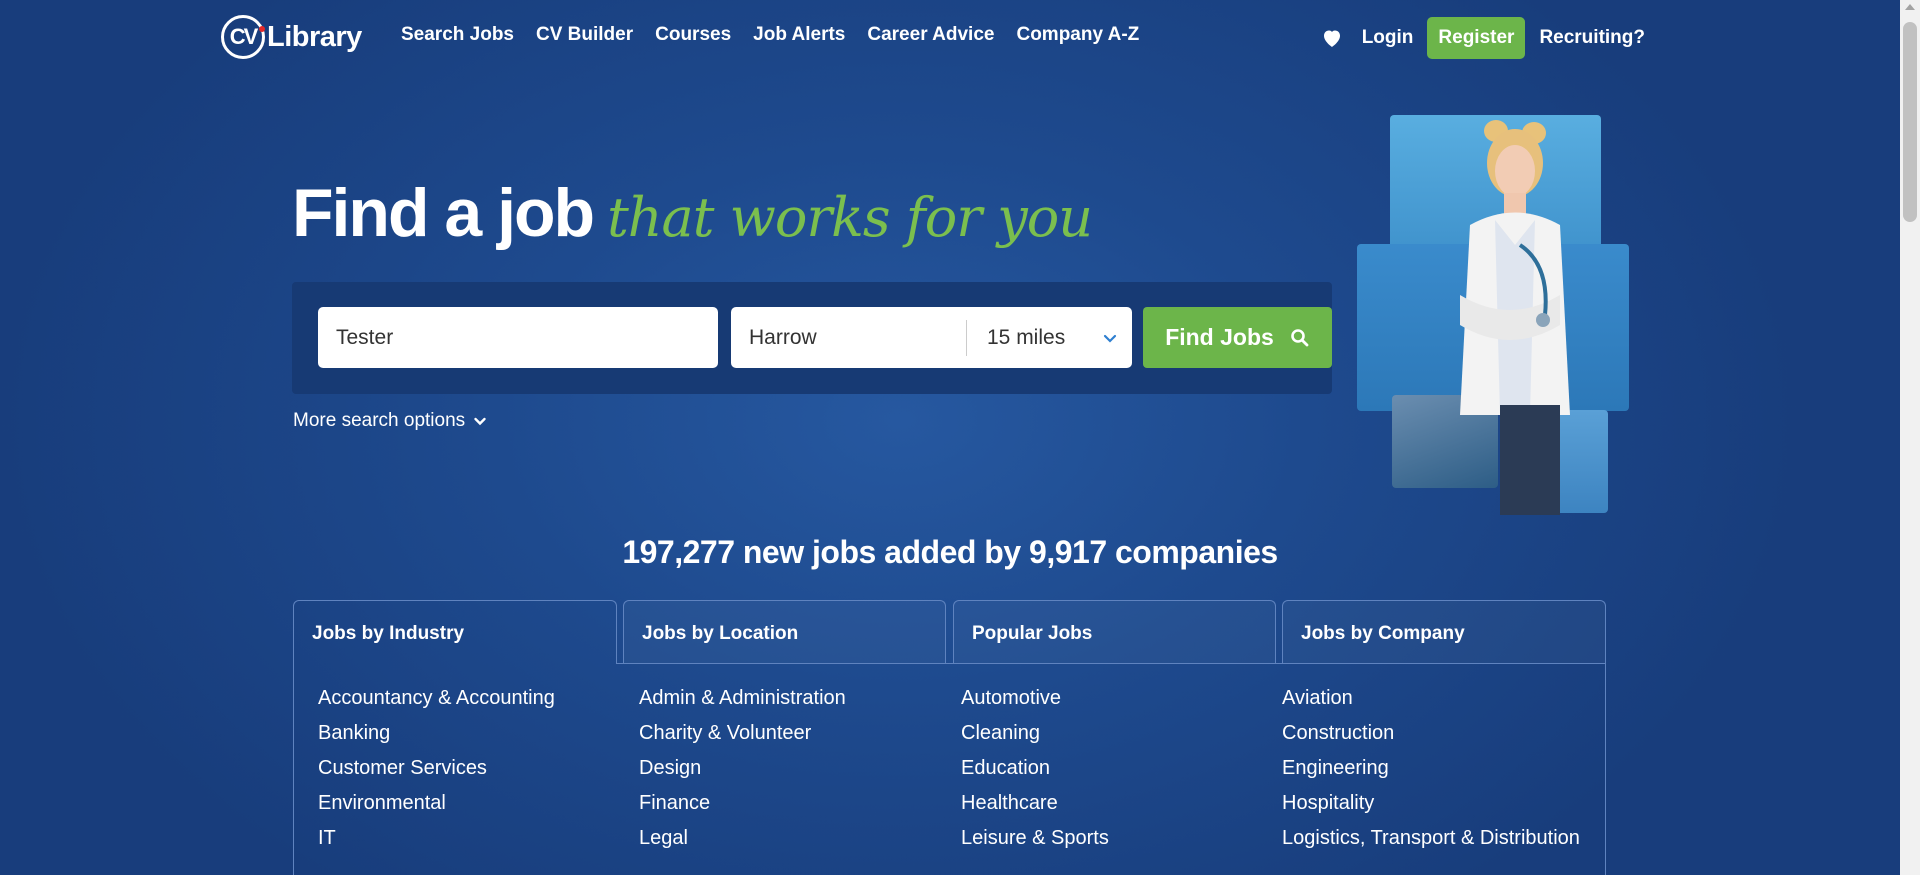 This screenshot has height=875, width=1920. I want to click on job-category-link: Leisure & Sports, so click(1035, 843).